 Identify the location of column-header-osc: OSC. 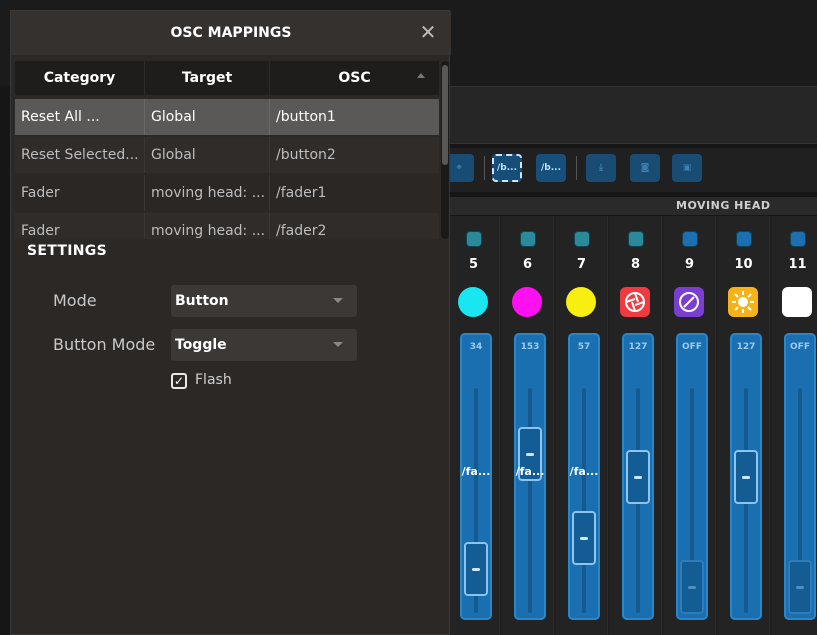
(354, 78).